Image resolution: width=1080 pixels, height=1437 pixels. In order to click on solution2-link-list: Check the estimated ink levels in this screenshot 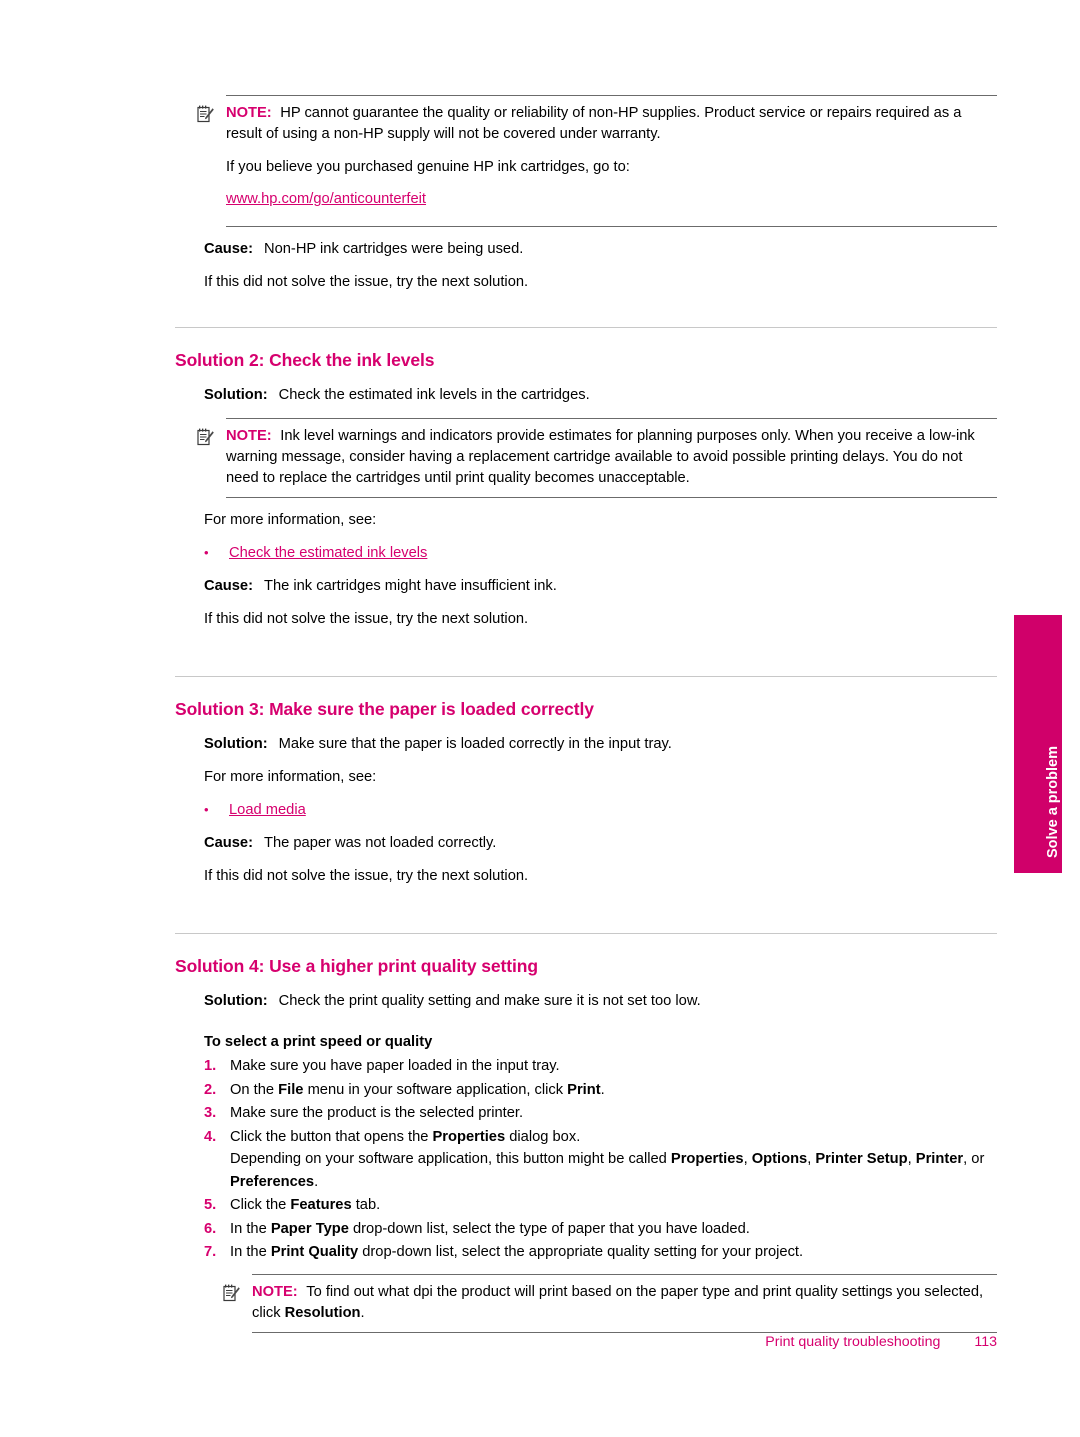, I will do `click(586, 553)`.